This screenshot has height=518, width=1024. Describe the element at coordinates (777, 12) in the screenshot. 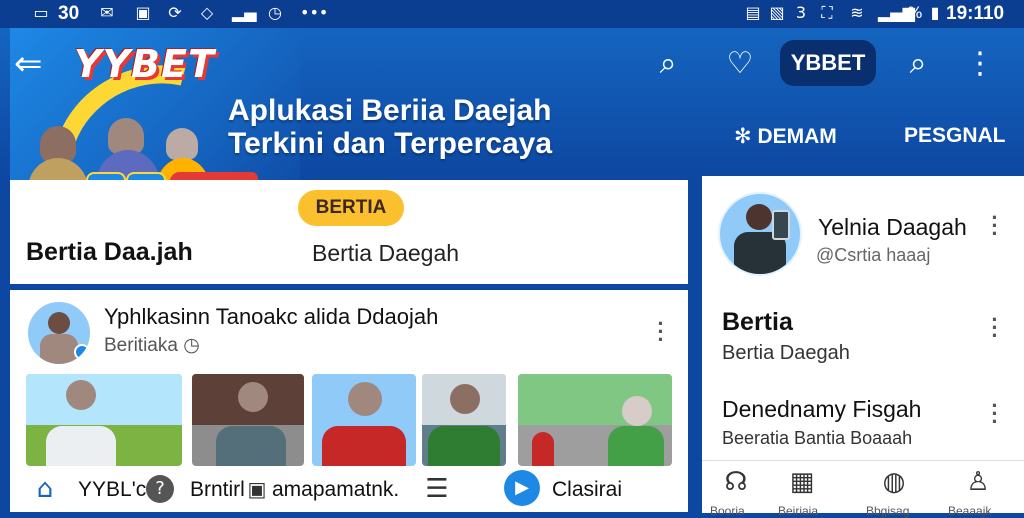

I see `nfc-icon: ▧` at that location.